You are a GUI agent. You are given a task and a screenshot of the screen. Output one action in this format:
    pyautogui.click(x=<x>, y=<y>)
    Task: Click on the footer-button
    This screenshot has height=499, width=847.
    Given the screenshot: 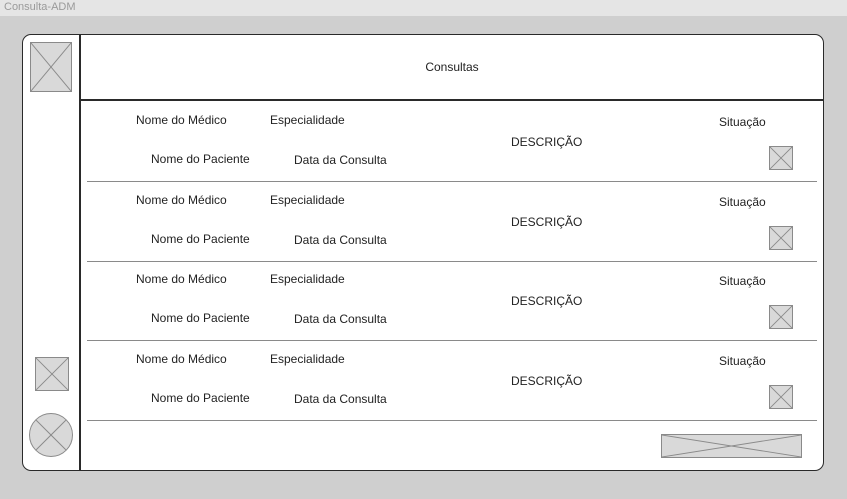 What is the action you would take?
    pyautogui.click(x=731, y=446)
    